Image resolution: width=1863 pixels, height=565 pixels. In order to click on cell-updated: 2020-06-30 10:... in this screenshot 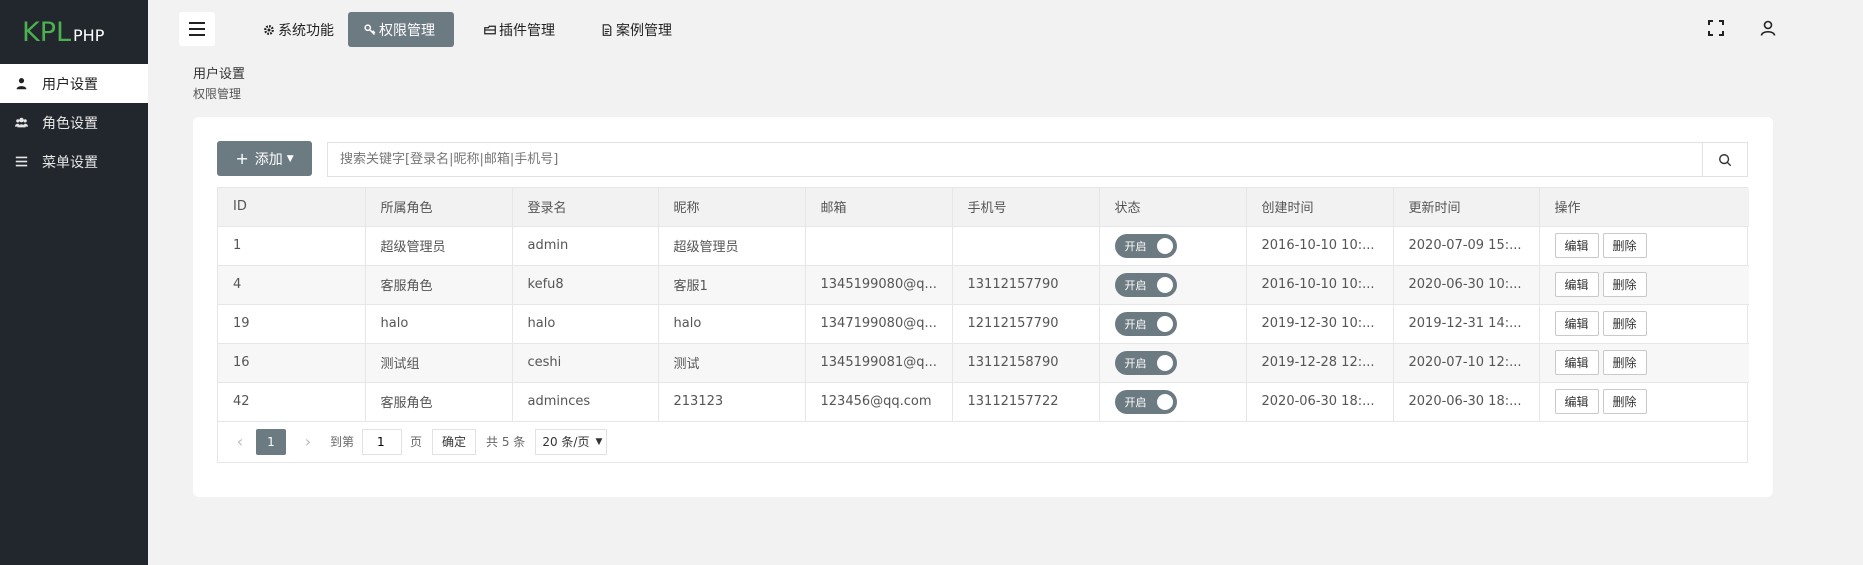, I will do `click(1466, 285)`.